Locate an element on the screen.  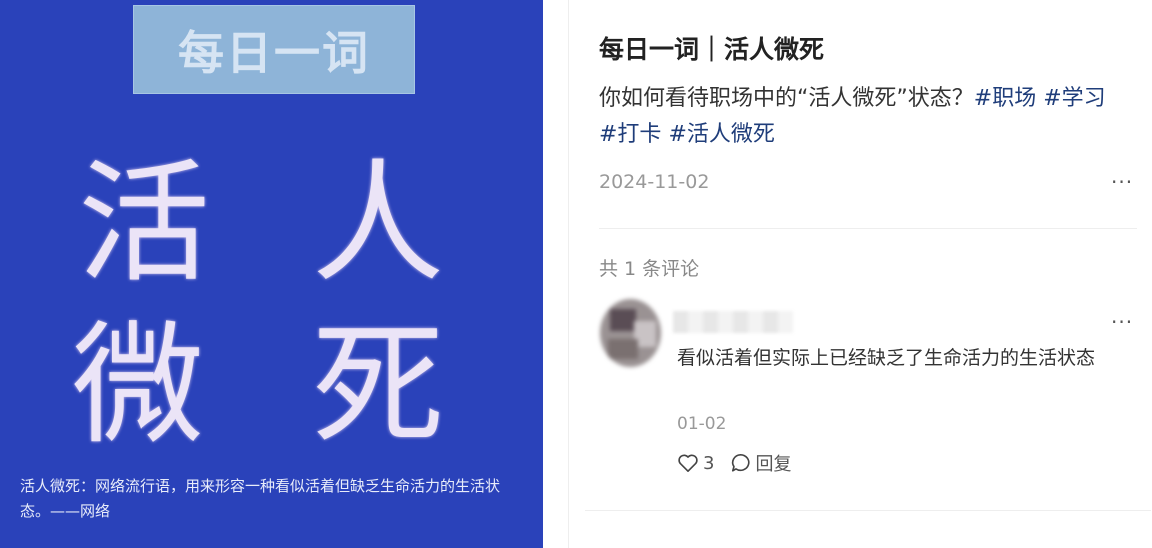
hashtag-workplace: #职场 is located at coordinates (1005, 98).